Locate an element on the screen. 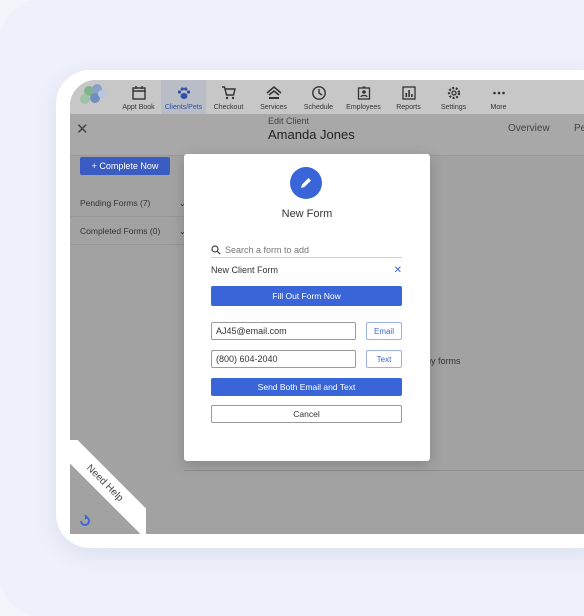  app-logo is located at coordinates (93, 97).